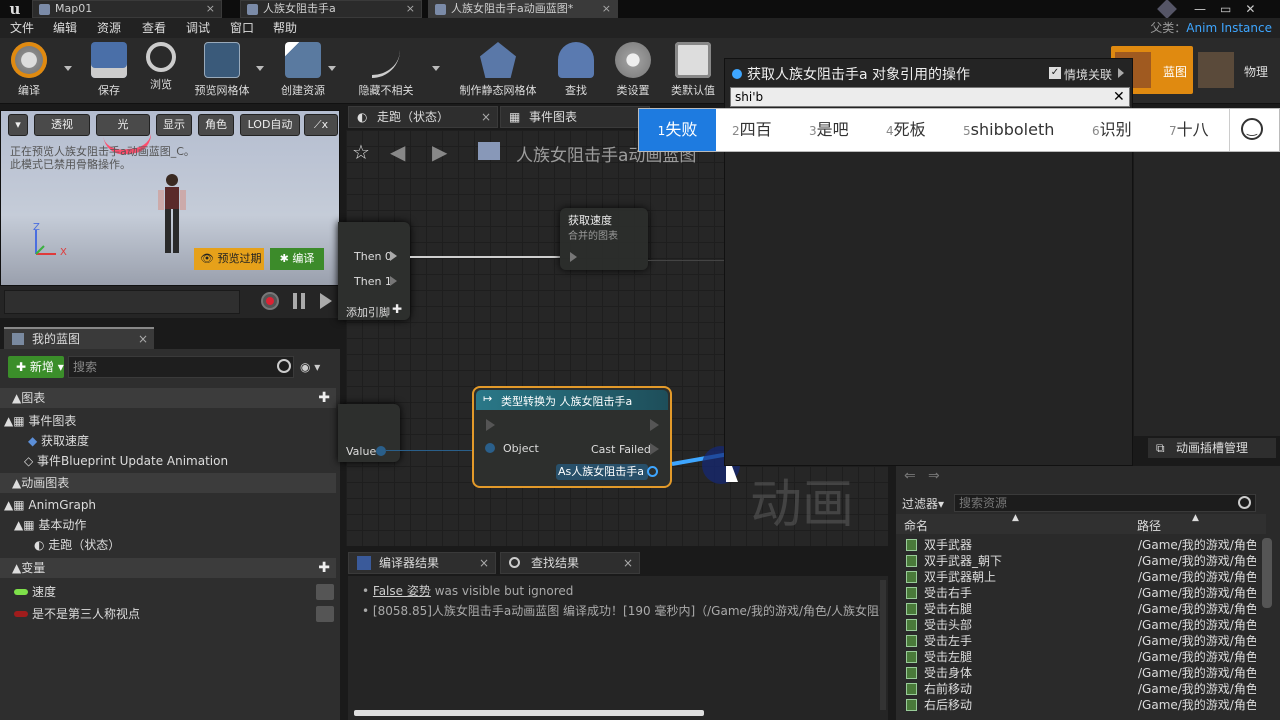 Image resolution: width=1280 pixels, height=720 pixels. What do you see at coordinates (109, 70) in the screenshot?
I see `save-button: 保存` at bounding box center [109, 70].